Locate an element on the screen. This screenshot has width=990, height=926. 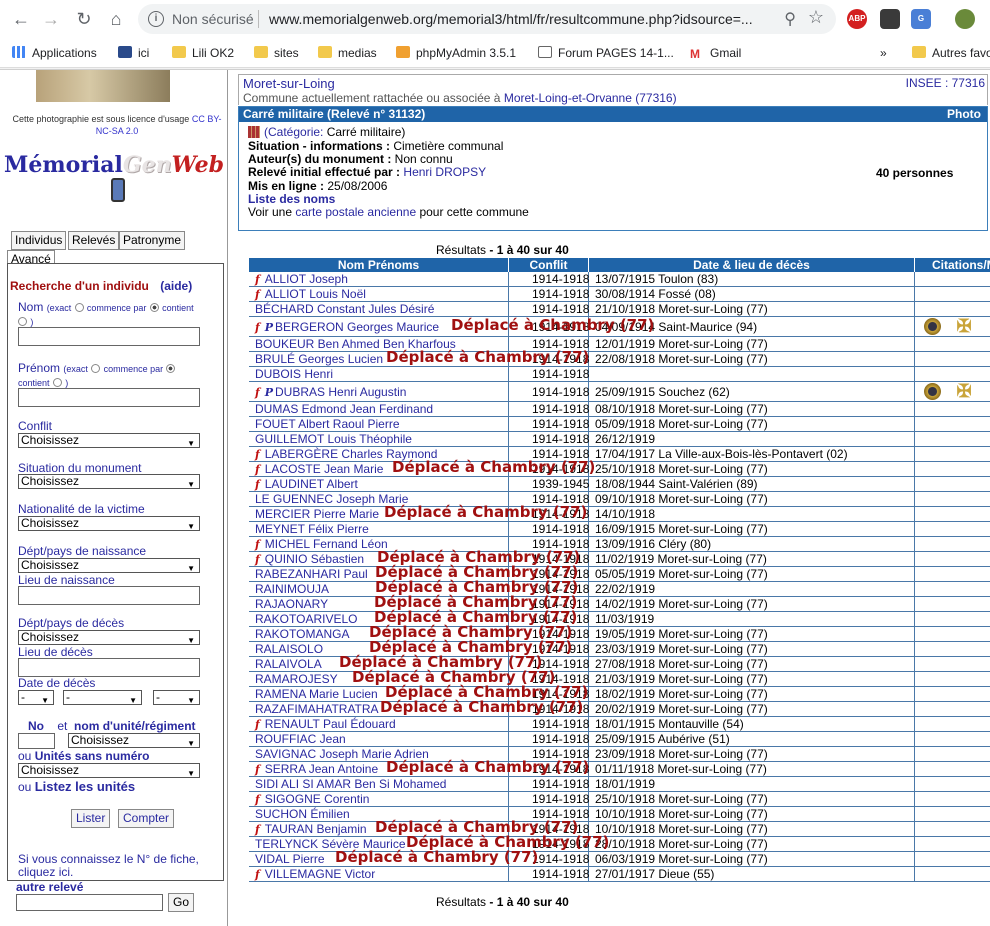
medal-icon is located at coordinates (932, 391).